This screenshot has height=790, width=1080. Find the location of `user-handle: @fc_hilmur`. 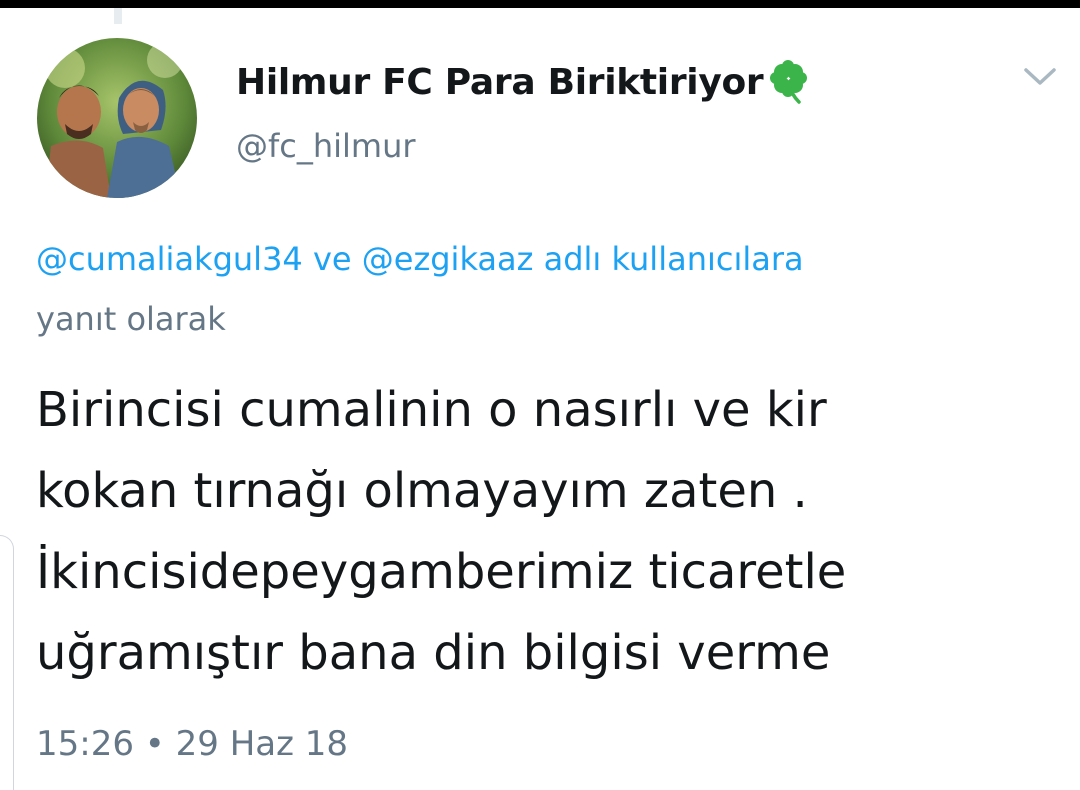

user-handle: @fc_hilmur is located at coordinates (326, 146).